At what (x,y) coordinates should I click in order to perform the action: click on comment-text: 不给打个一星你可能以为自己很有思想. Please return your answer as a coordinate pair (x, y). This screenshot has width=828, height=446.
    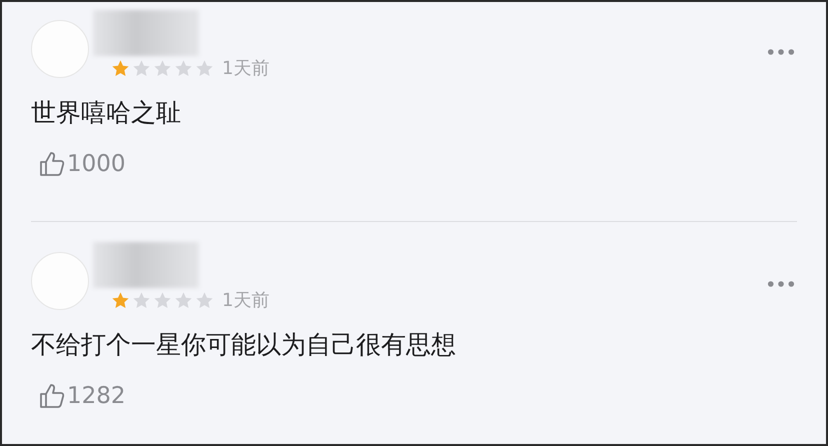
    Looking at the image, I should click on (244, 345).